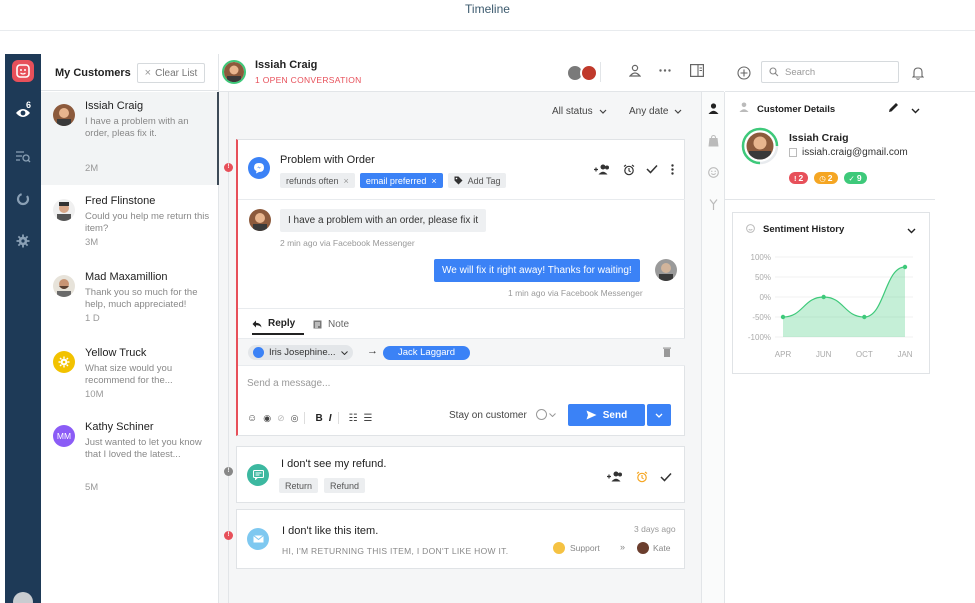  I want to click on customer-header-avatar, so click(234, 72).